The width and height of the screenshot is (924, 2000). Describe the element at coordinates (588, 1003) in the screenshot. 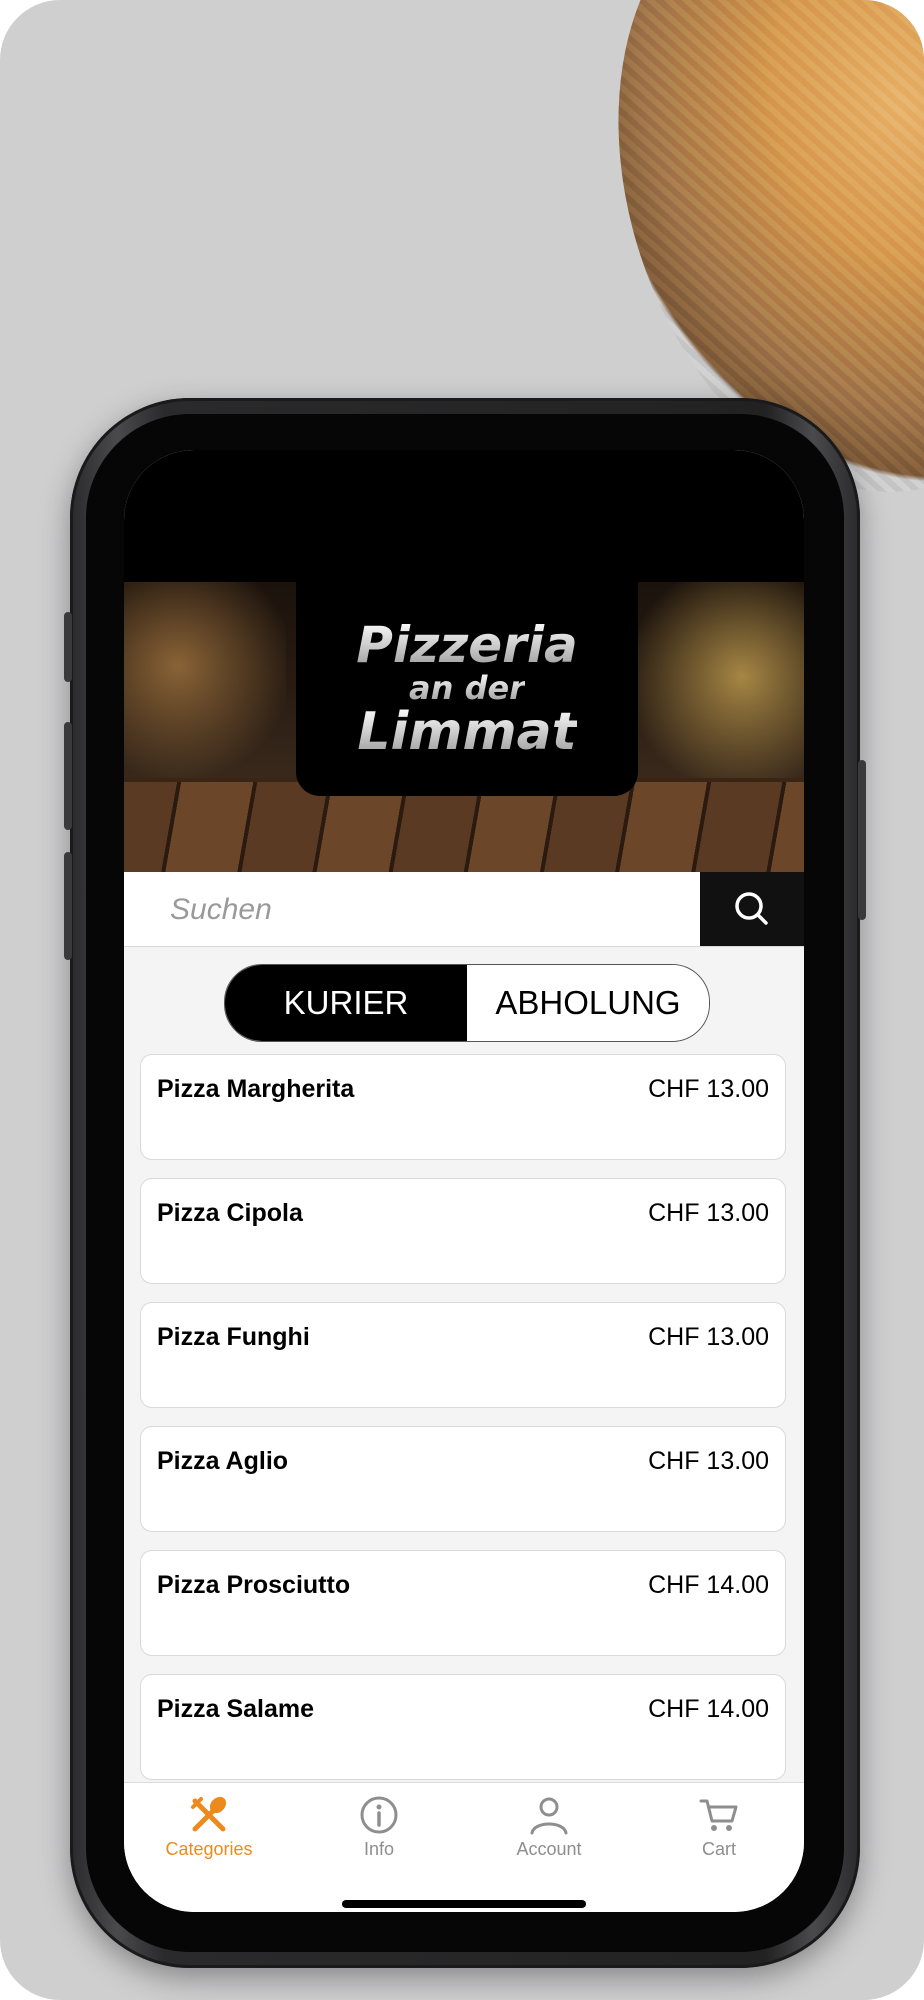

I see `toggle-abholung: ABHOLUNG` at that location.